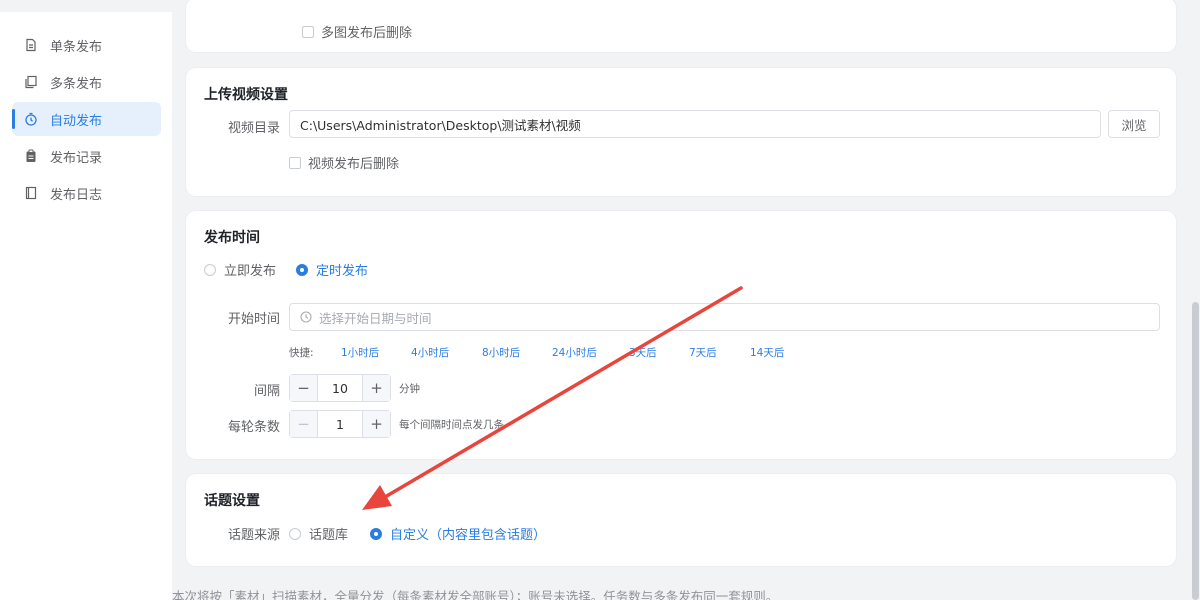 Image resolution: width=1200 pixels, height=600 pixels. I want to click on scrollbar-thumb, so click(1195, 451).